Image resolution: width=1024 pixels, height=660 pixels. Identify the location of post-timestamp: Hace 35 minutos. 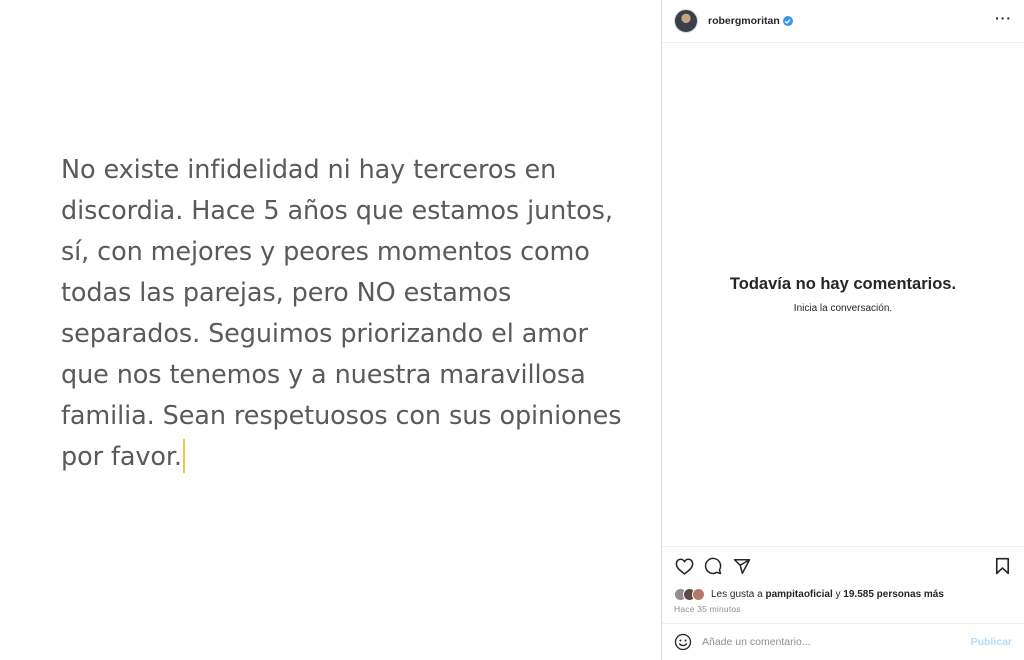
(843, 608).